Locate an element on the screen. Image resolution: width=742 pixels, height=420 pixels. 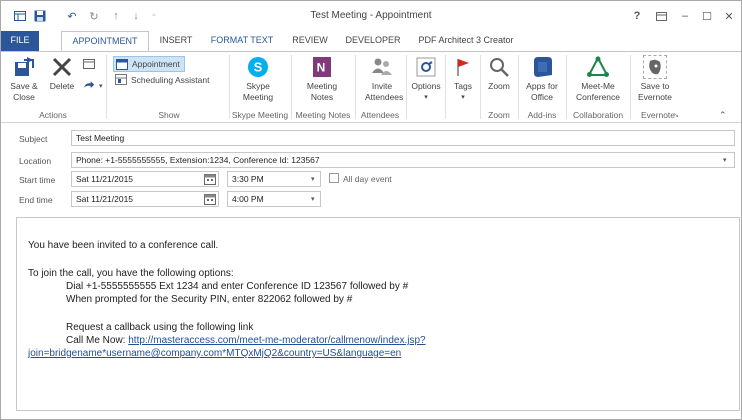
forward-button: ▾ is located at coordinates (93, 85).